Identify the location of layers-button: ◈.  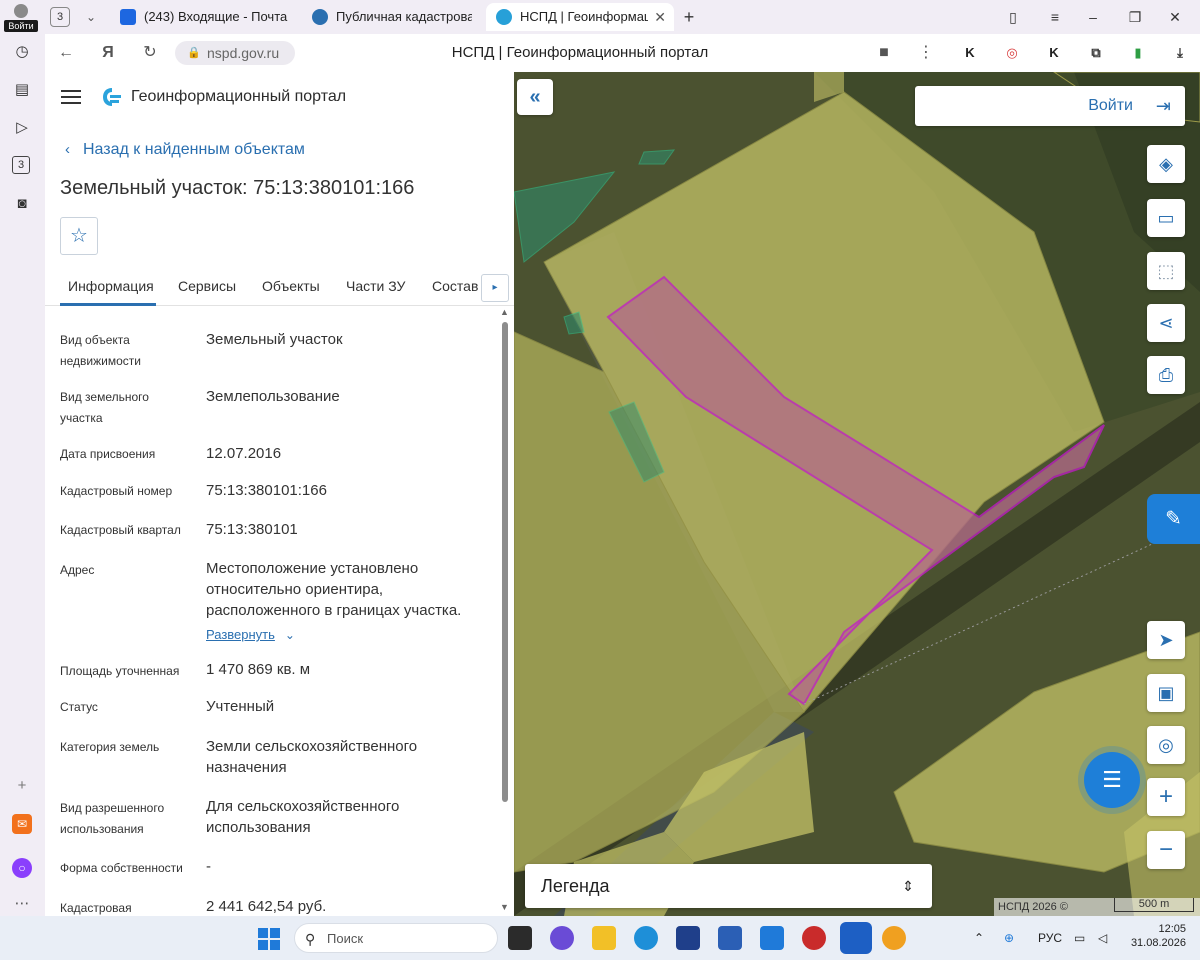
(1166, 164).